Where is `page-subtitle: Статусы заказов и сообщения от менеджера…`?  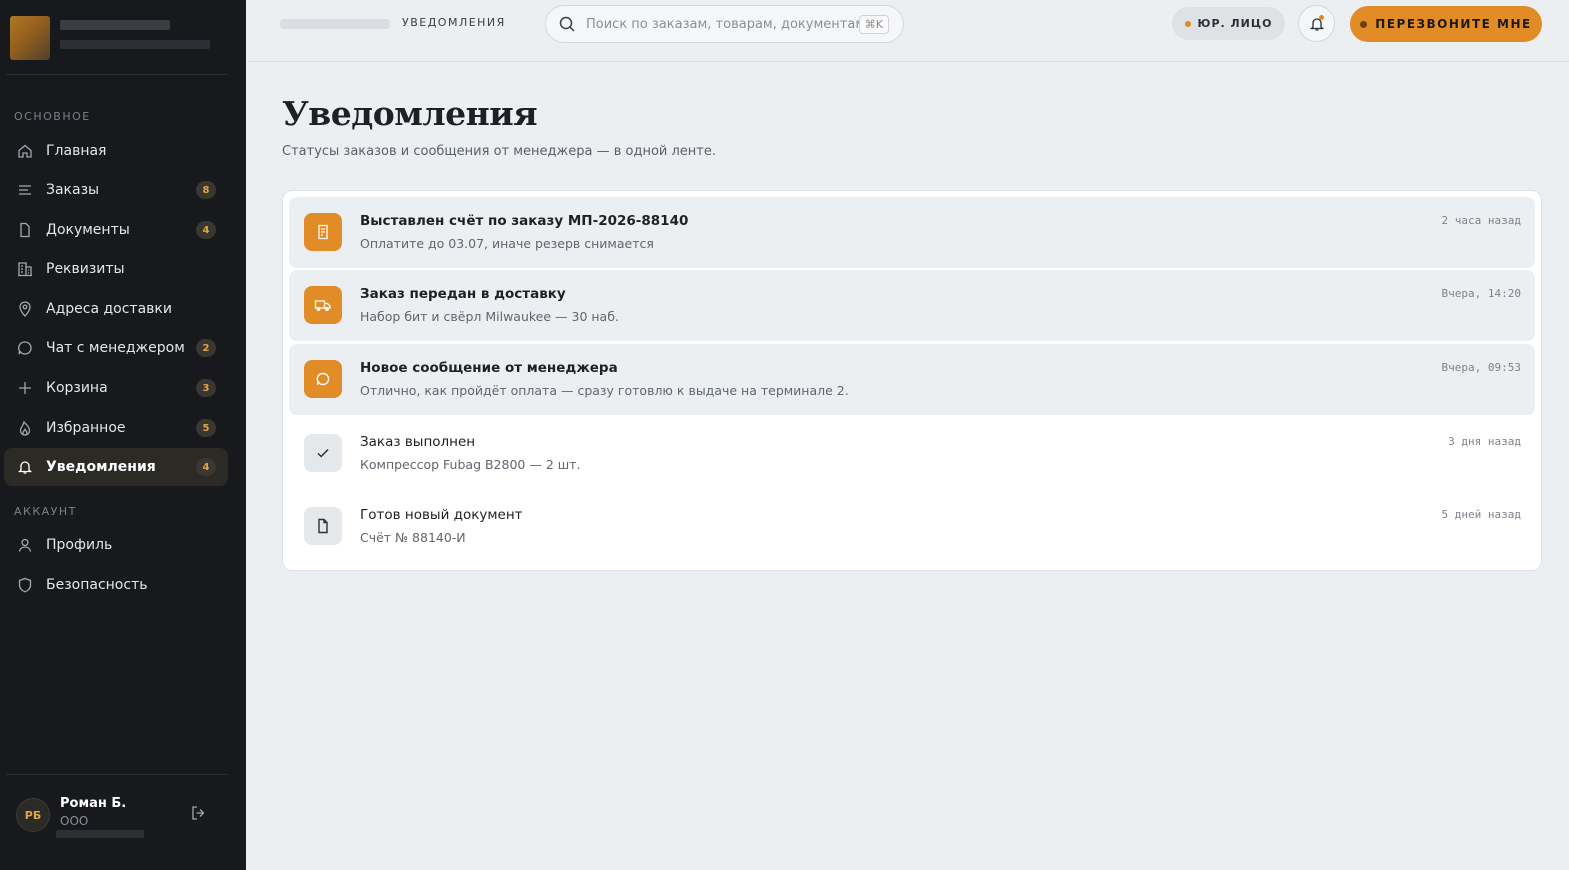
page-subtitle: Статусы заказов и сообщения от менеджера… is located at coordinates (499, 151).